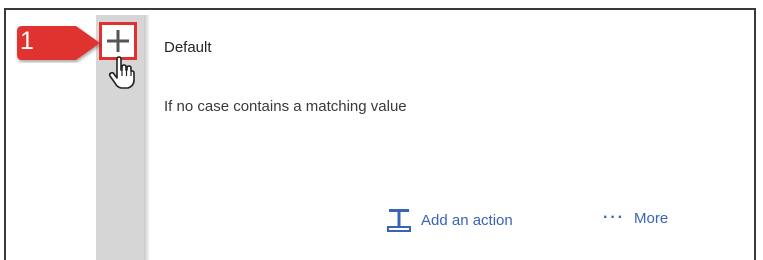 The image size is (763, 260). What do you see at coordinates (399, 220) in the screenshot?
I see `add-action-icon` at bounding box center [399, 220].